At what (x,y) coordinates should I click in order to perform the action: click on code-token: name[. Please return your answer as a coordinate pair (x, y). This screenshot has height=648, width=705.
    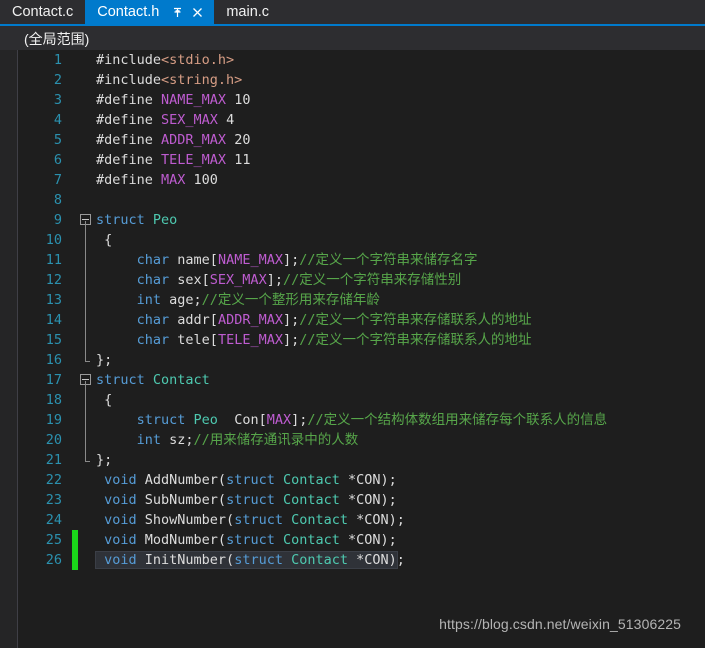
    Looking at the image, I should click on (193, 260).